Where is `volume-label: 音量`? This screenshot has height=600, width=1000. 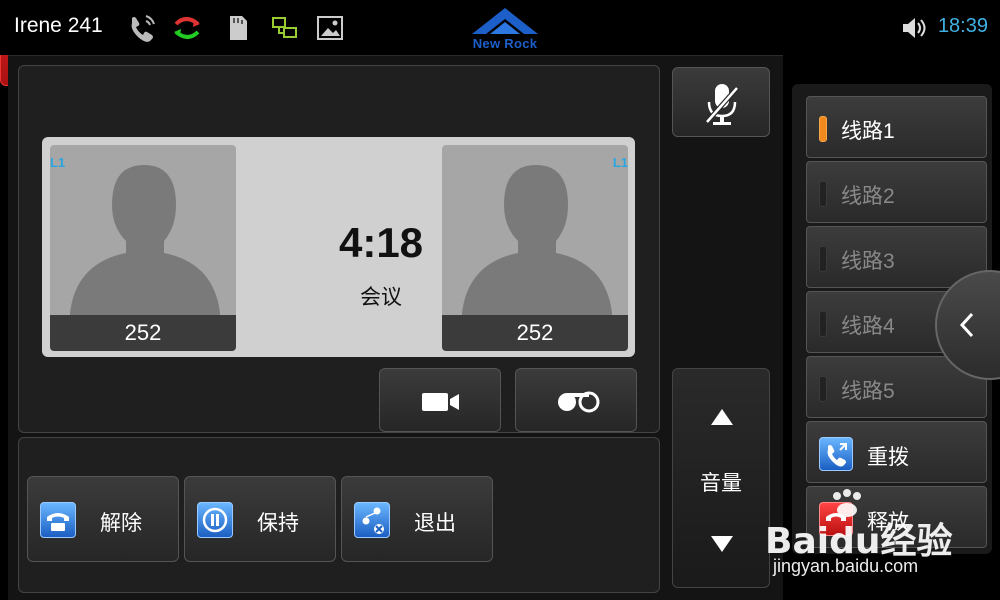 volume-label: 音量 is located at coordinates (721, 483).